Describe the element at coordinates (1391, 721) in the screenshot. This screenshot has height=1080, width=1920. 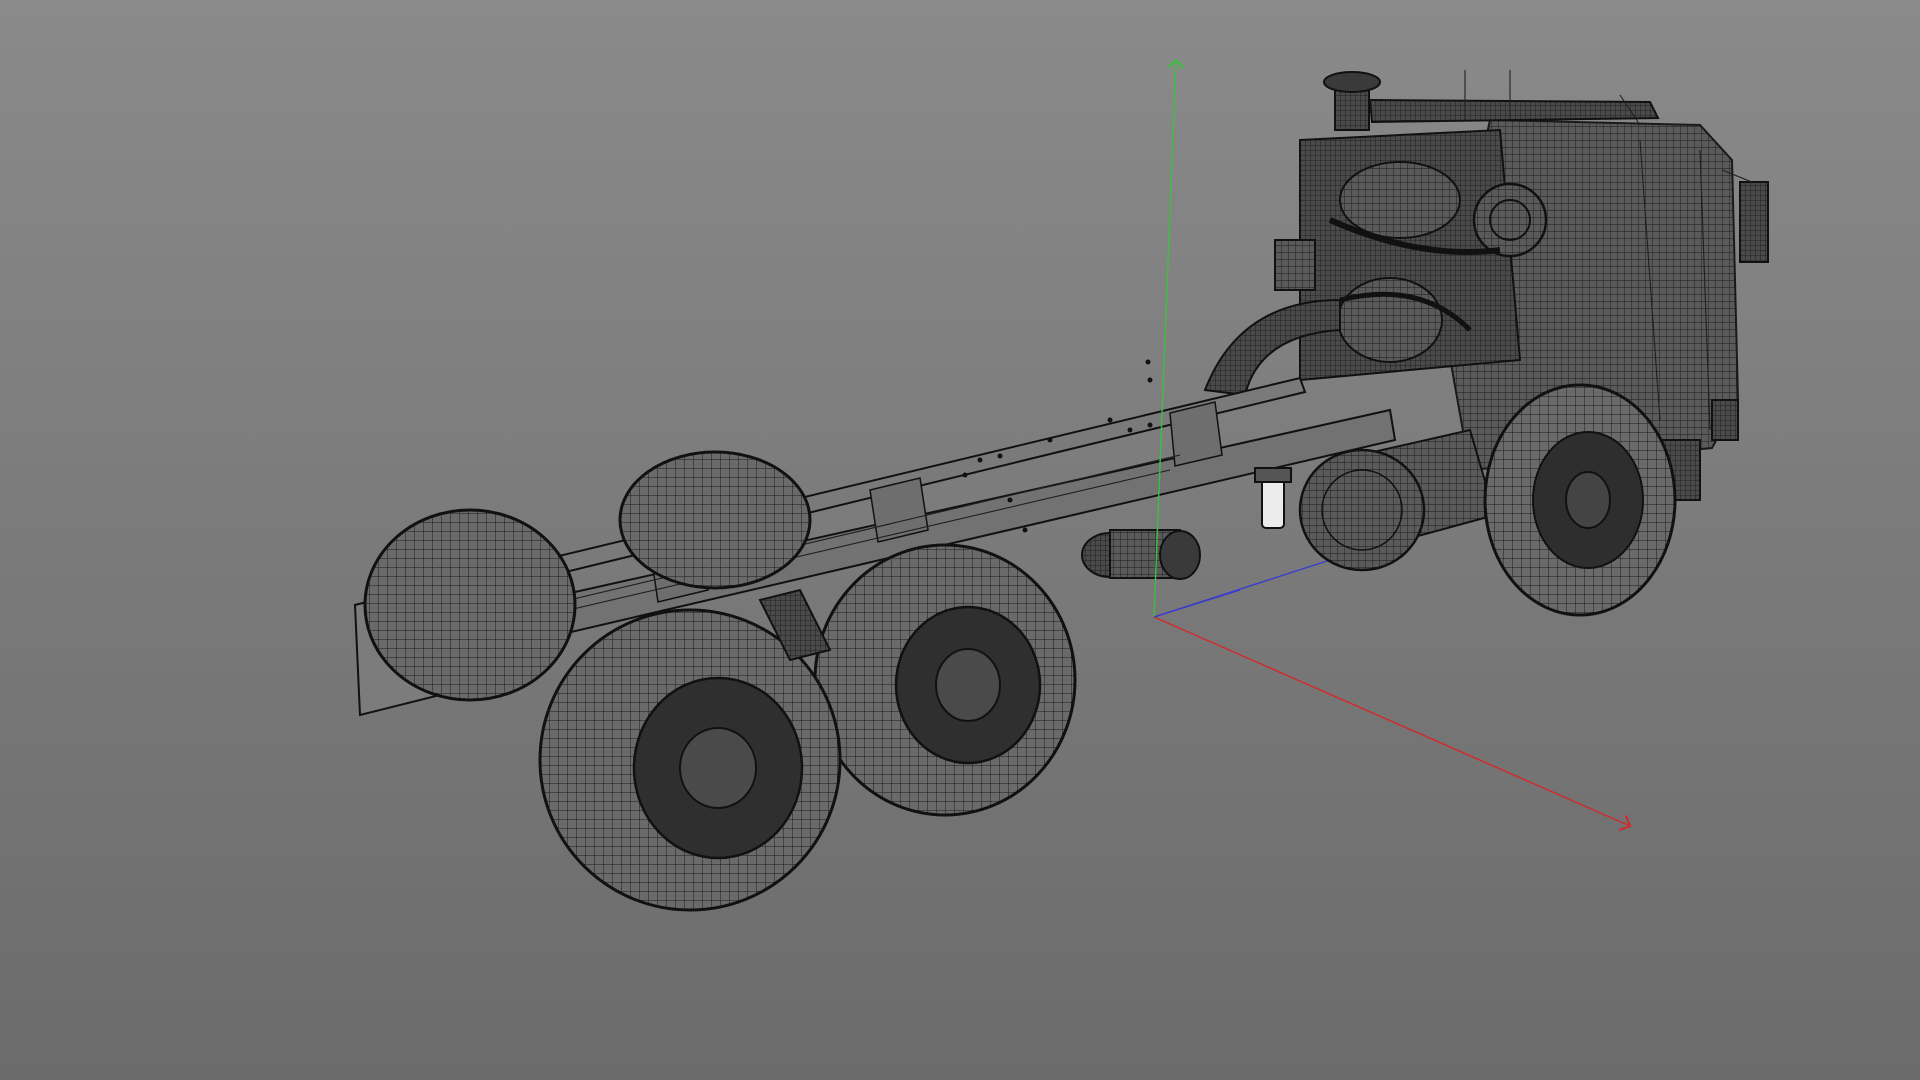
I see `x-axis-line` at that location.